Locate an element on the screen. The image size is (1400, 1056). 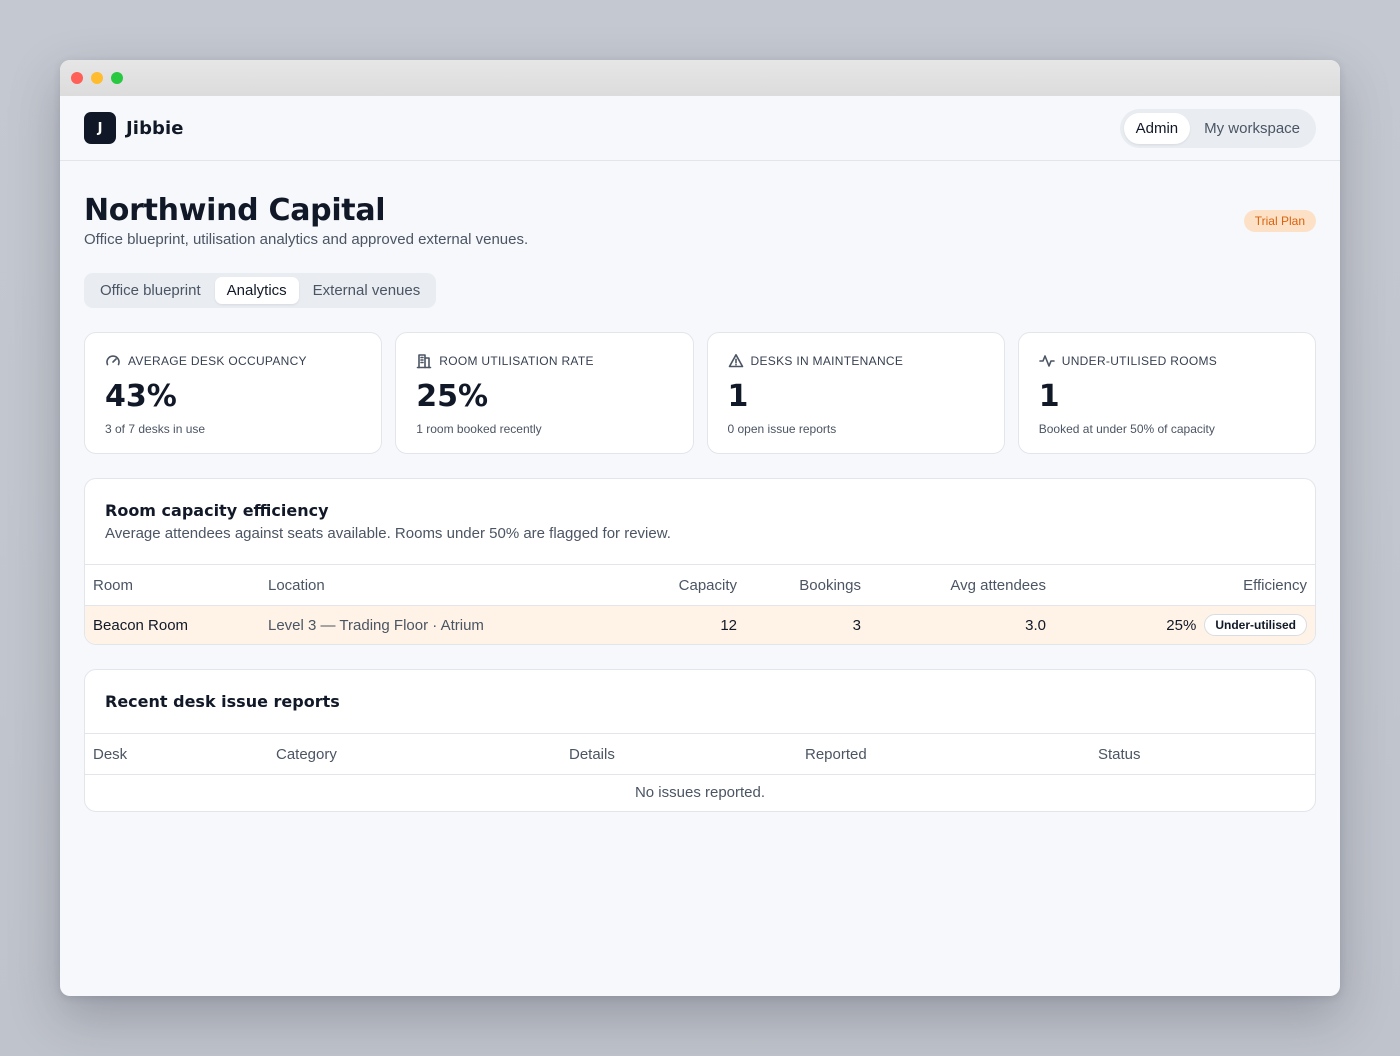
room-capacity: 12 is located at coordinates (667, 624).